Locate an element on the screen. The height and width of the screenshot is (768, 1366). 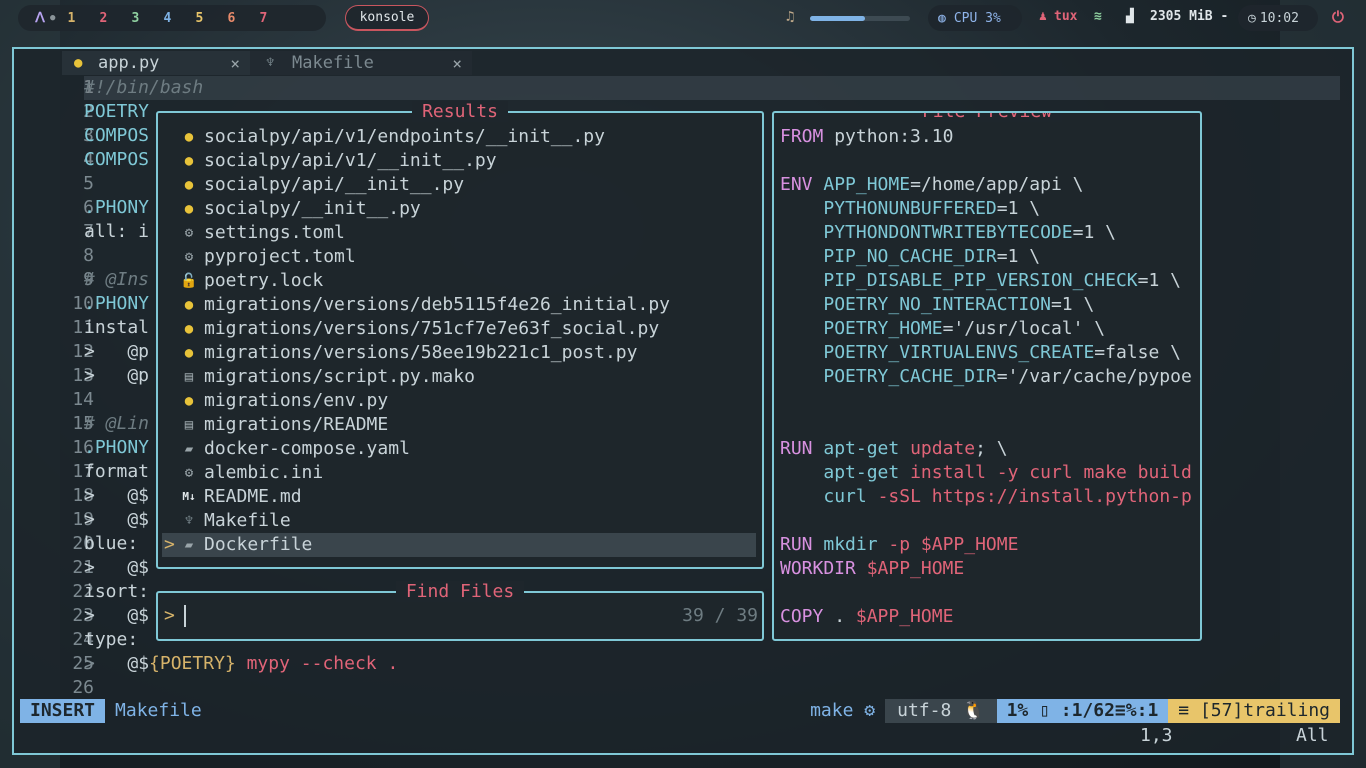
code-line: #!/bin/bash is located at coordinates (712, 88).